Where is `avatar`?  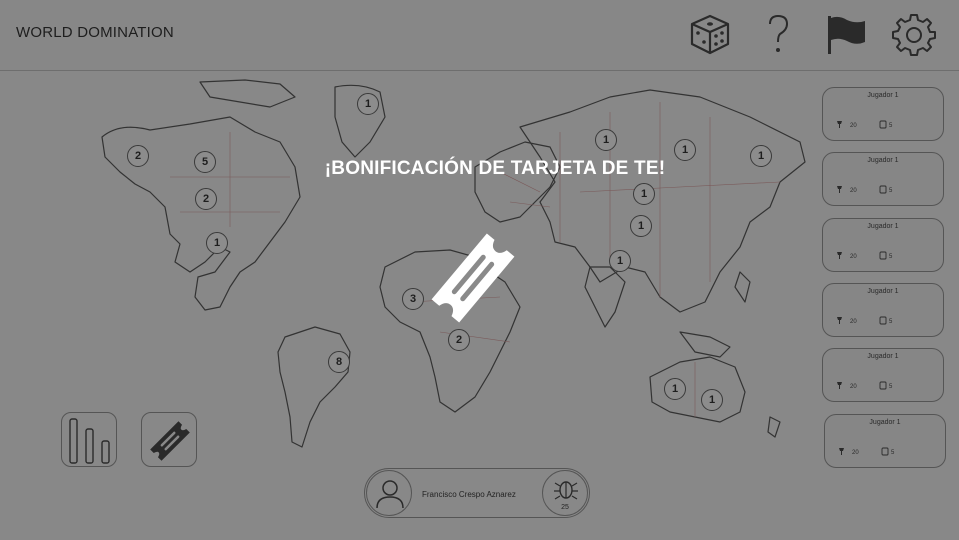 avatar is located at coordinates (389, 493).